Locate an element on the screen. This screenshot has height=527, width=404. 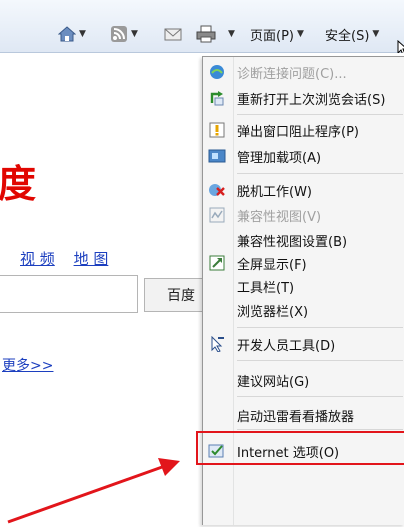
printer-icon is located at coordinates (206, 34).